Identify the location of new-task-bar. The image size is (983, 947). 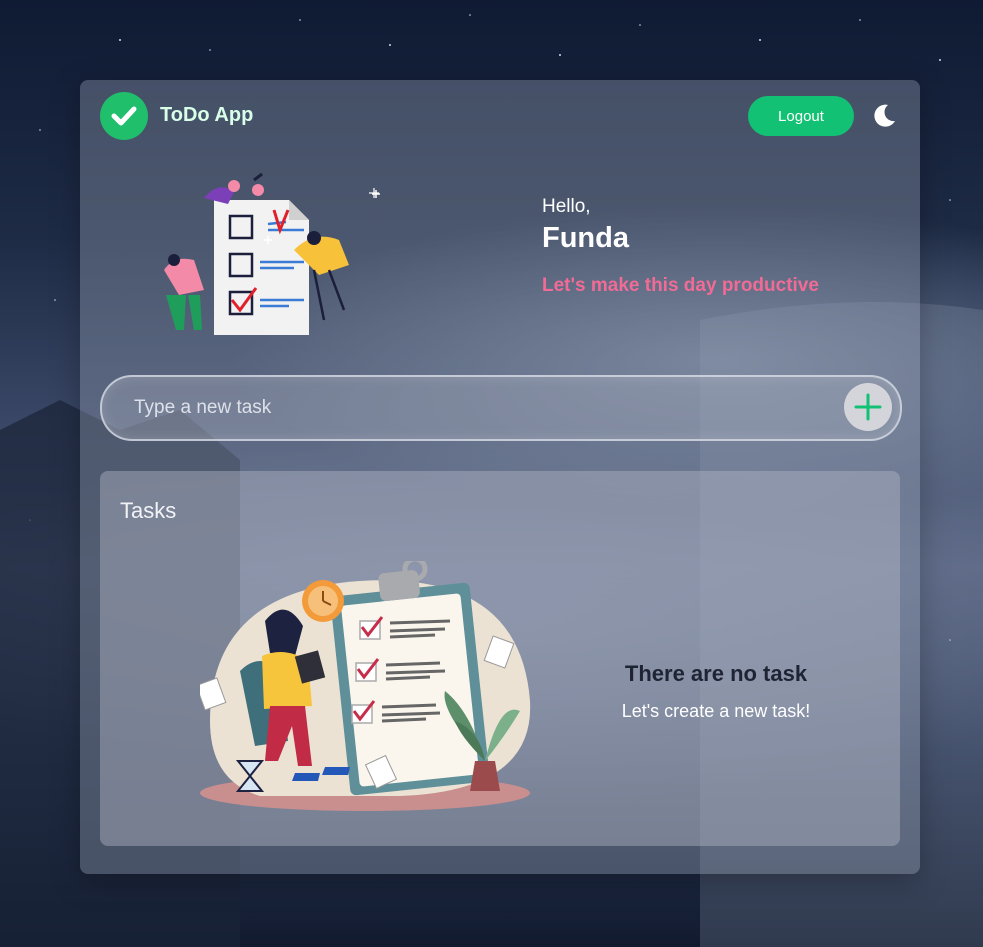
(501, 408).